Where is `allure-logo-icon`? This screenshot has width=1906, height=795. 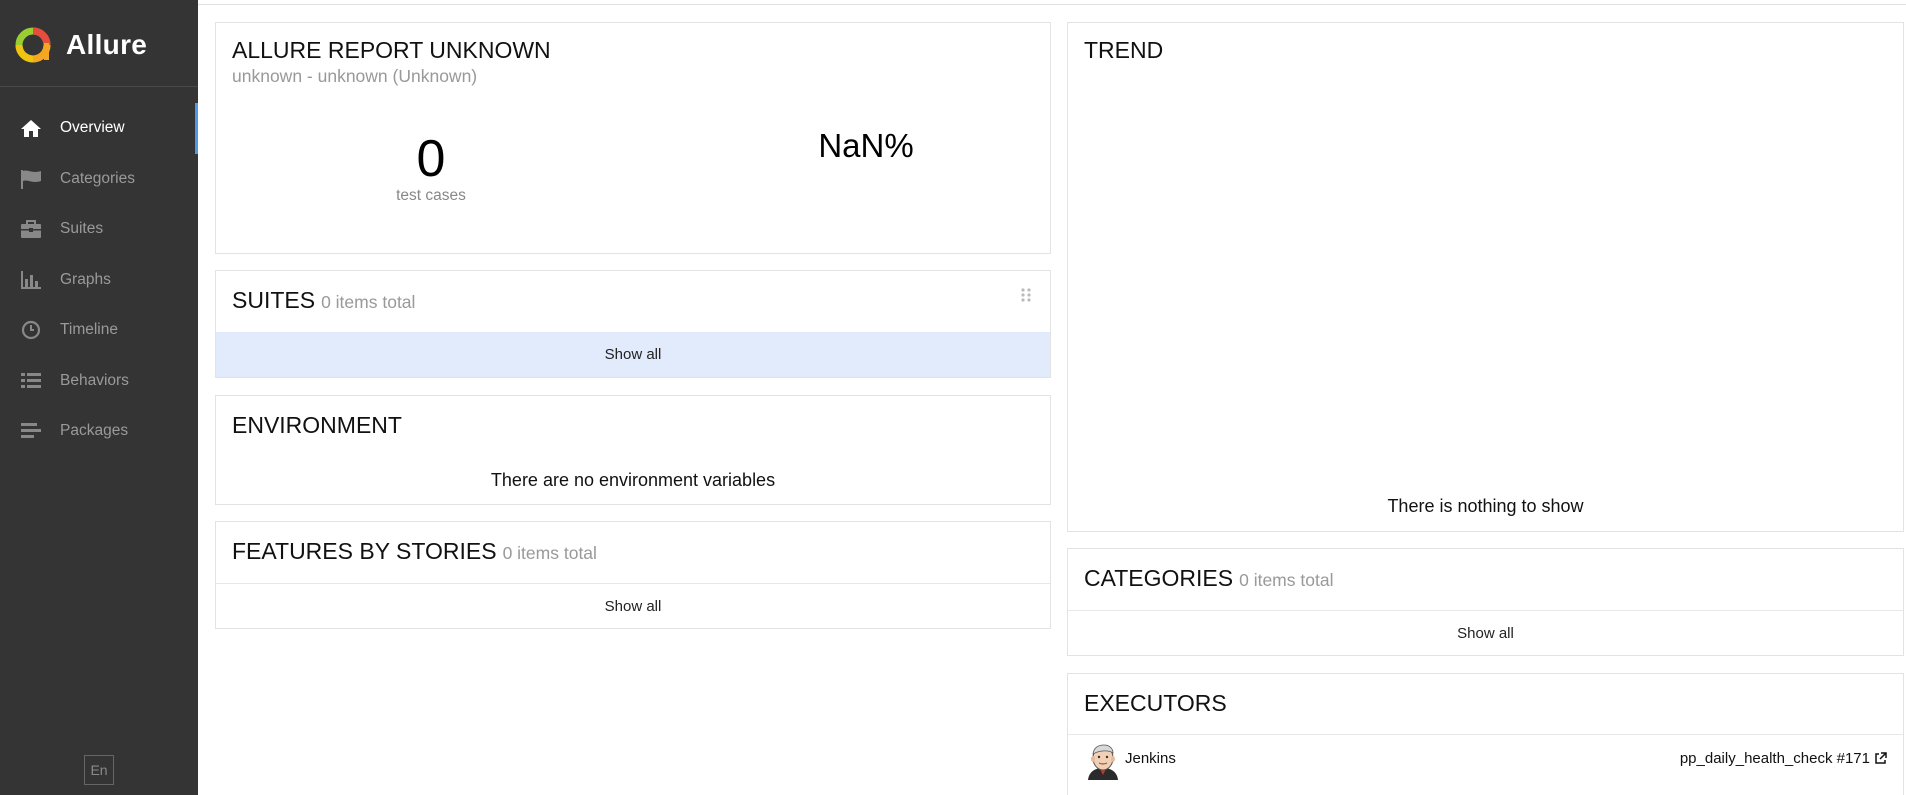 allure-logo-icon is located at coordinates (33, 45).